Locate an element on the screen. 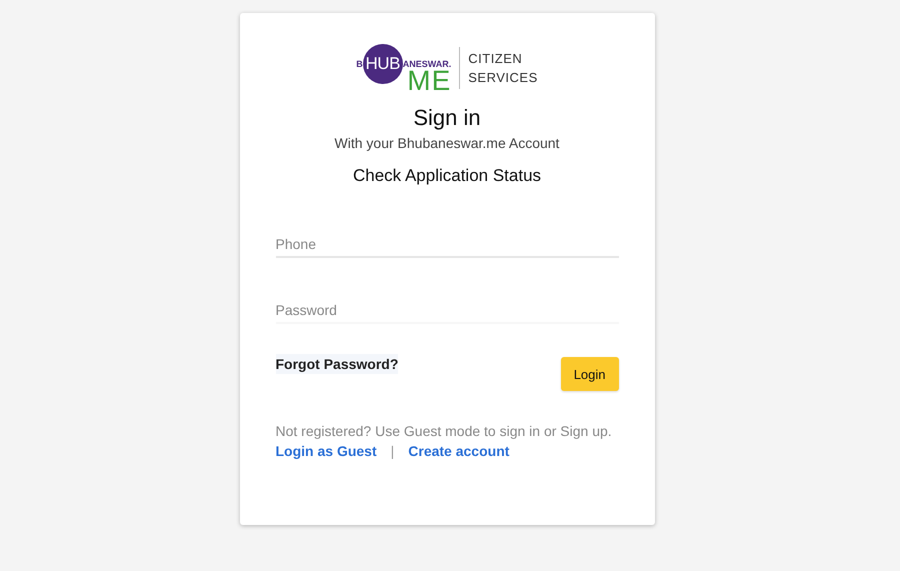 This screenshot has width=900, height=571. section-heading: Check Application Status is located at coordinates (447, 176).